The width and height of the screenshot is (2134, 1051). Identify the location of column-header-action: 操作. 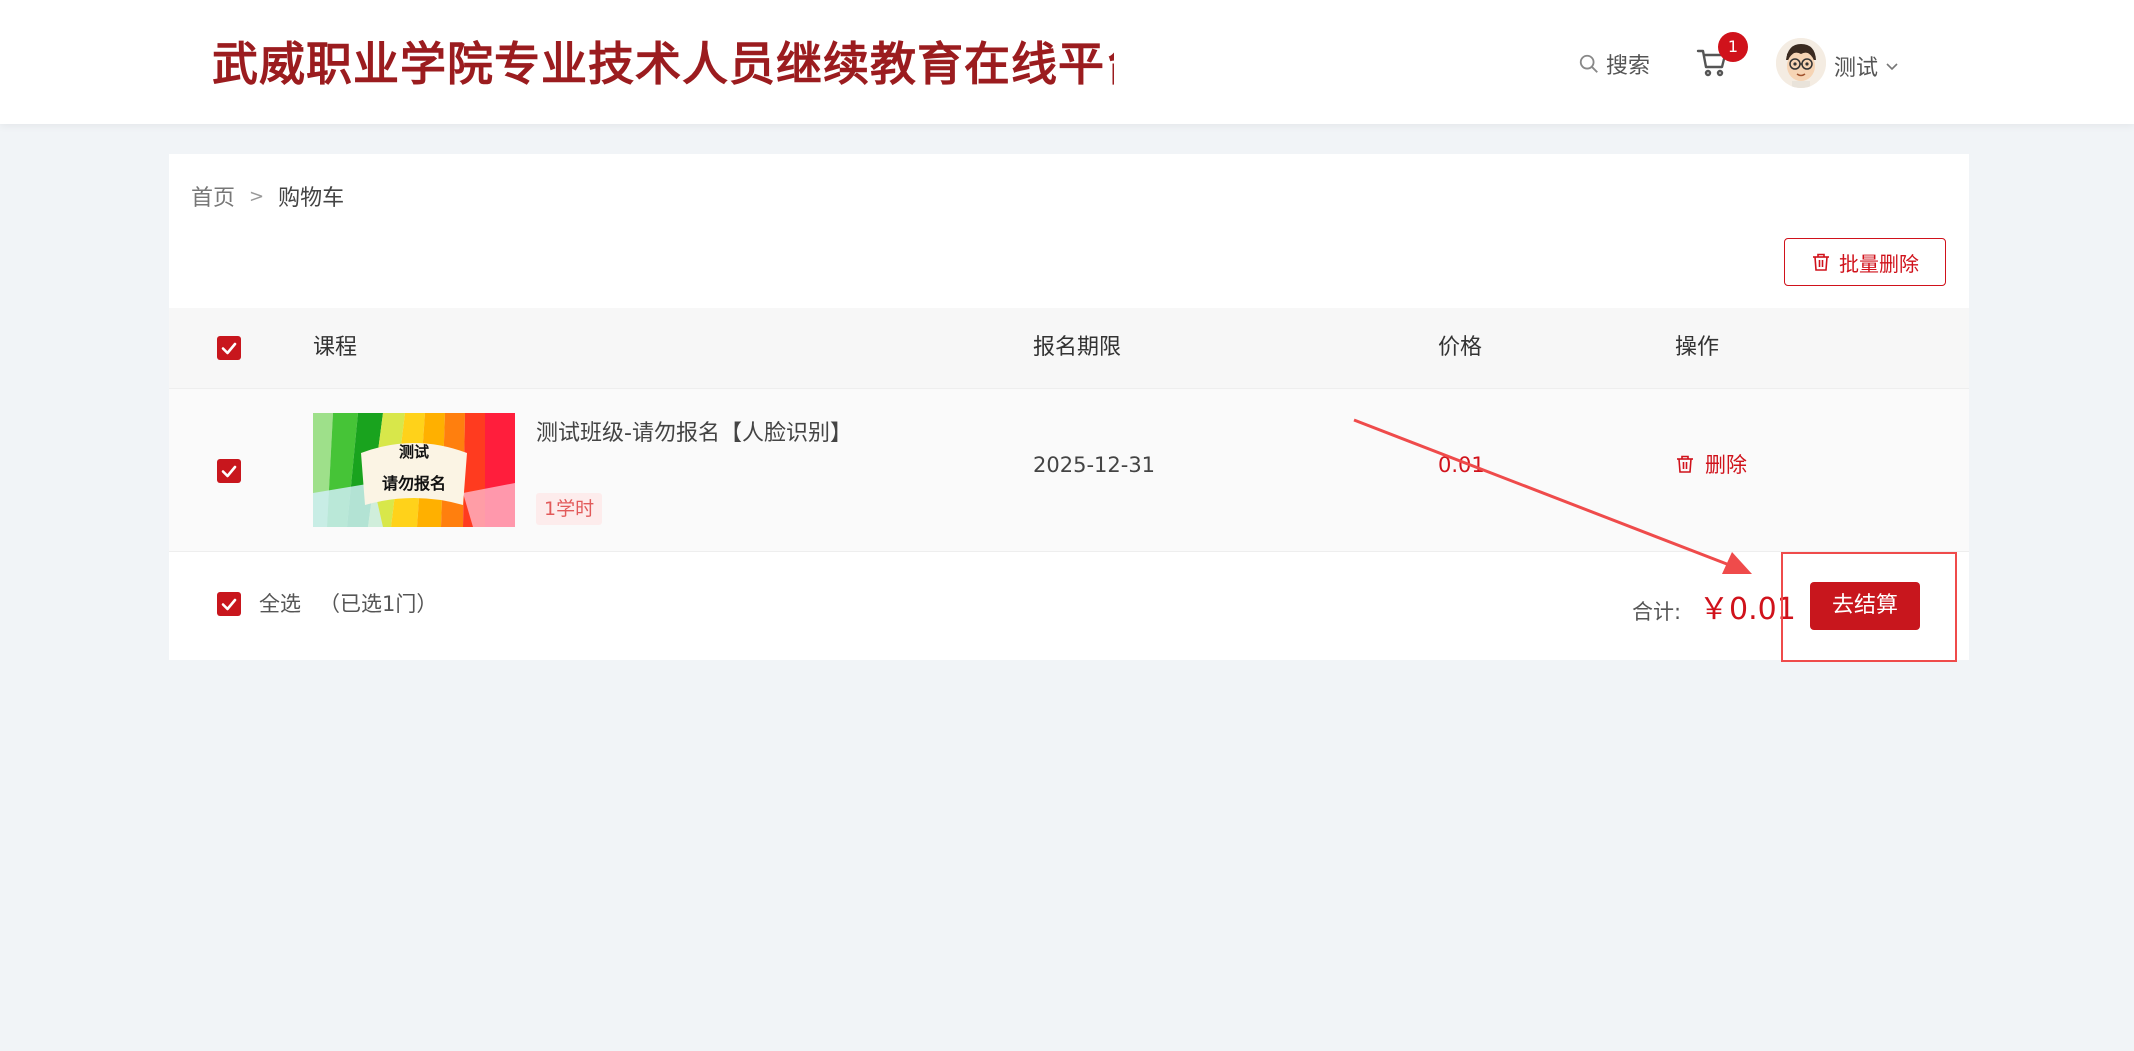
(1697, 347).